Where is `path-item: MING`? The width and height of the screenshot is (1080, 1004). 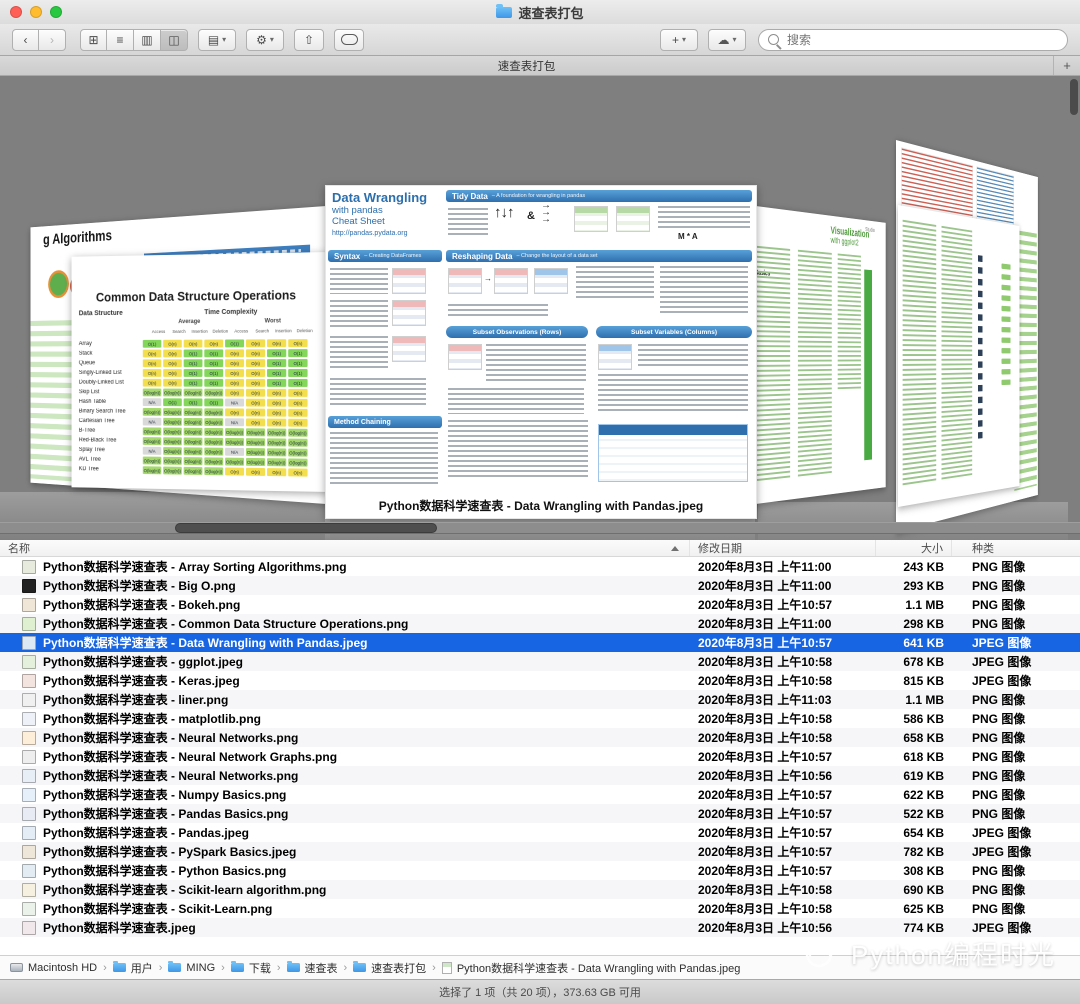 path-item: MING is located at coordinates (191, 967).